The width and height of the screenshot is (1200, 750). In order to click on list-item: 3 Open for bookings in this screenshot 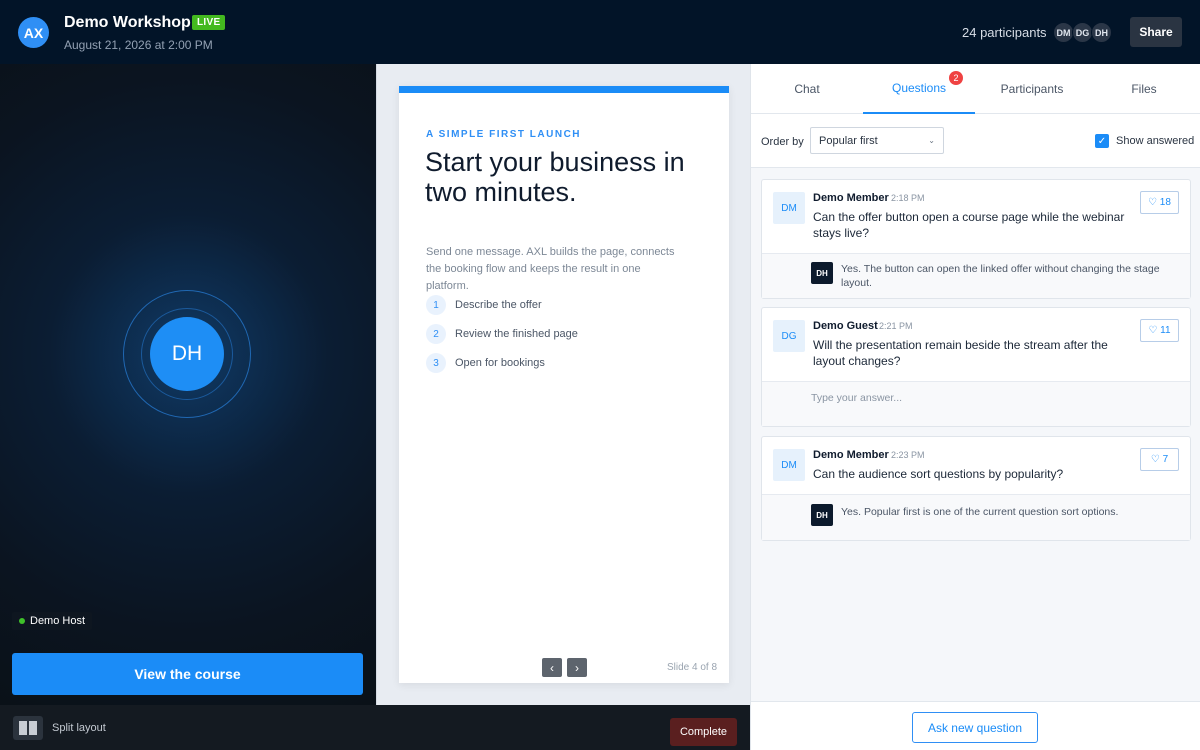, I will do `click(502, 363)`.